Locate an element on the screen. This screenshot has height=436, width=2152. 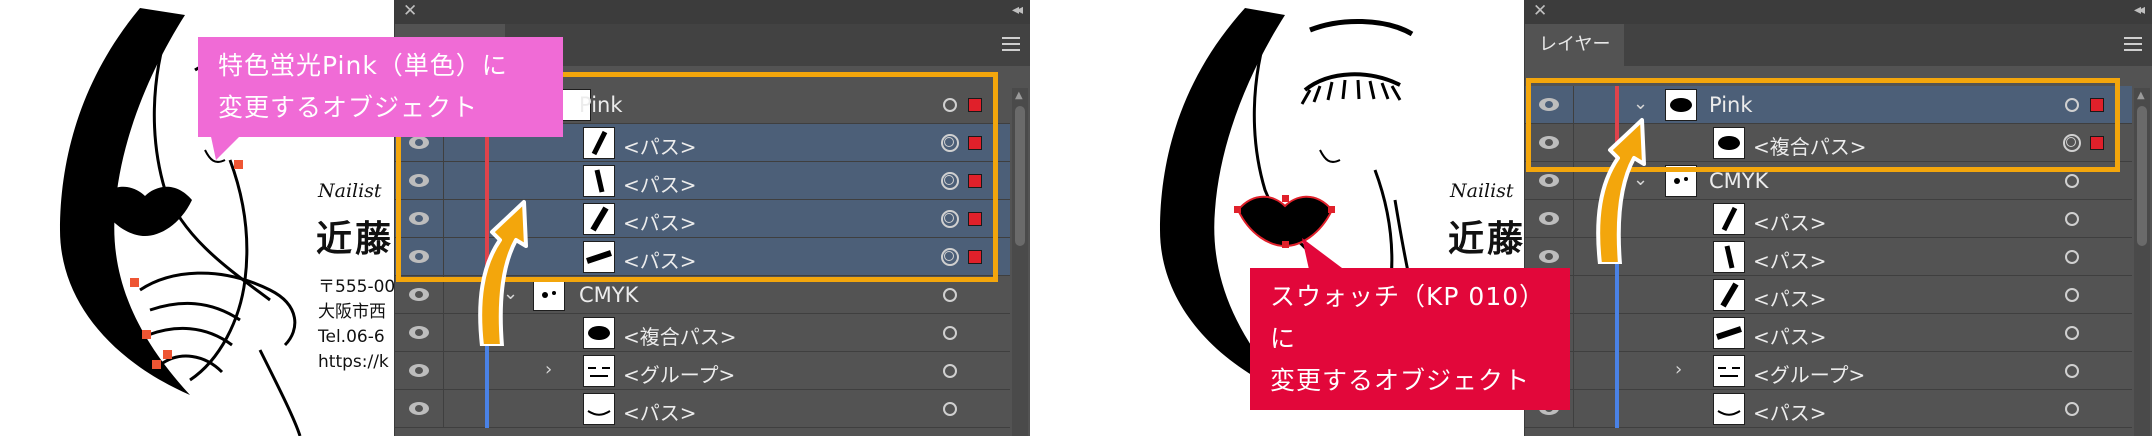
address-line: https://k is located at coordinates (353, 362).